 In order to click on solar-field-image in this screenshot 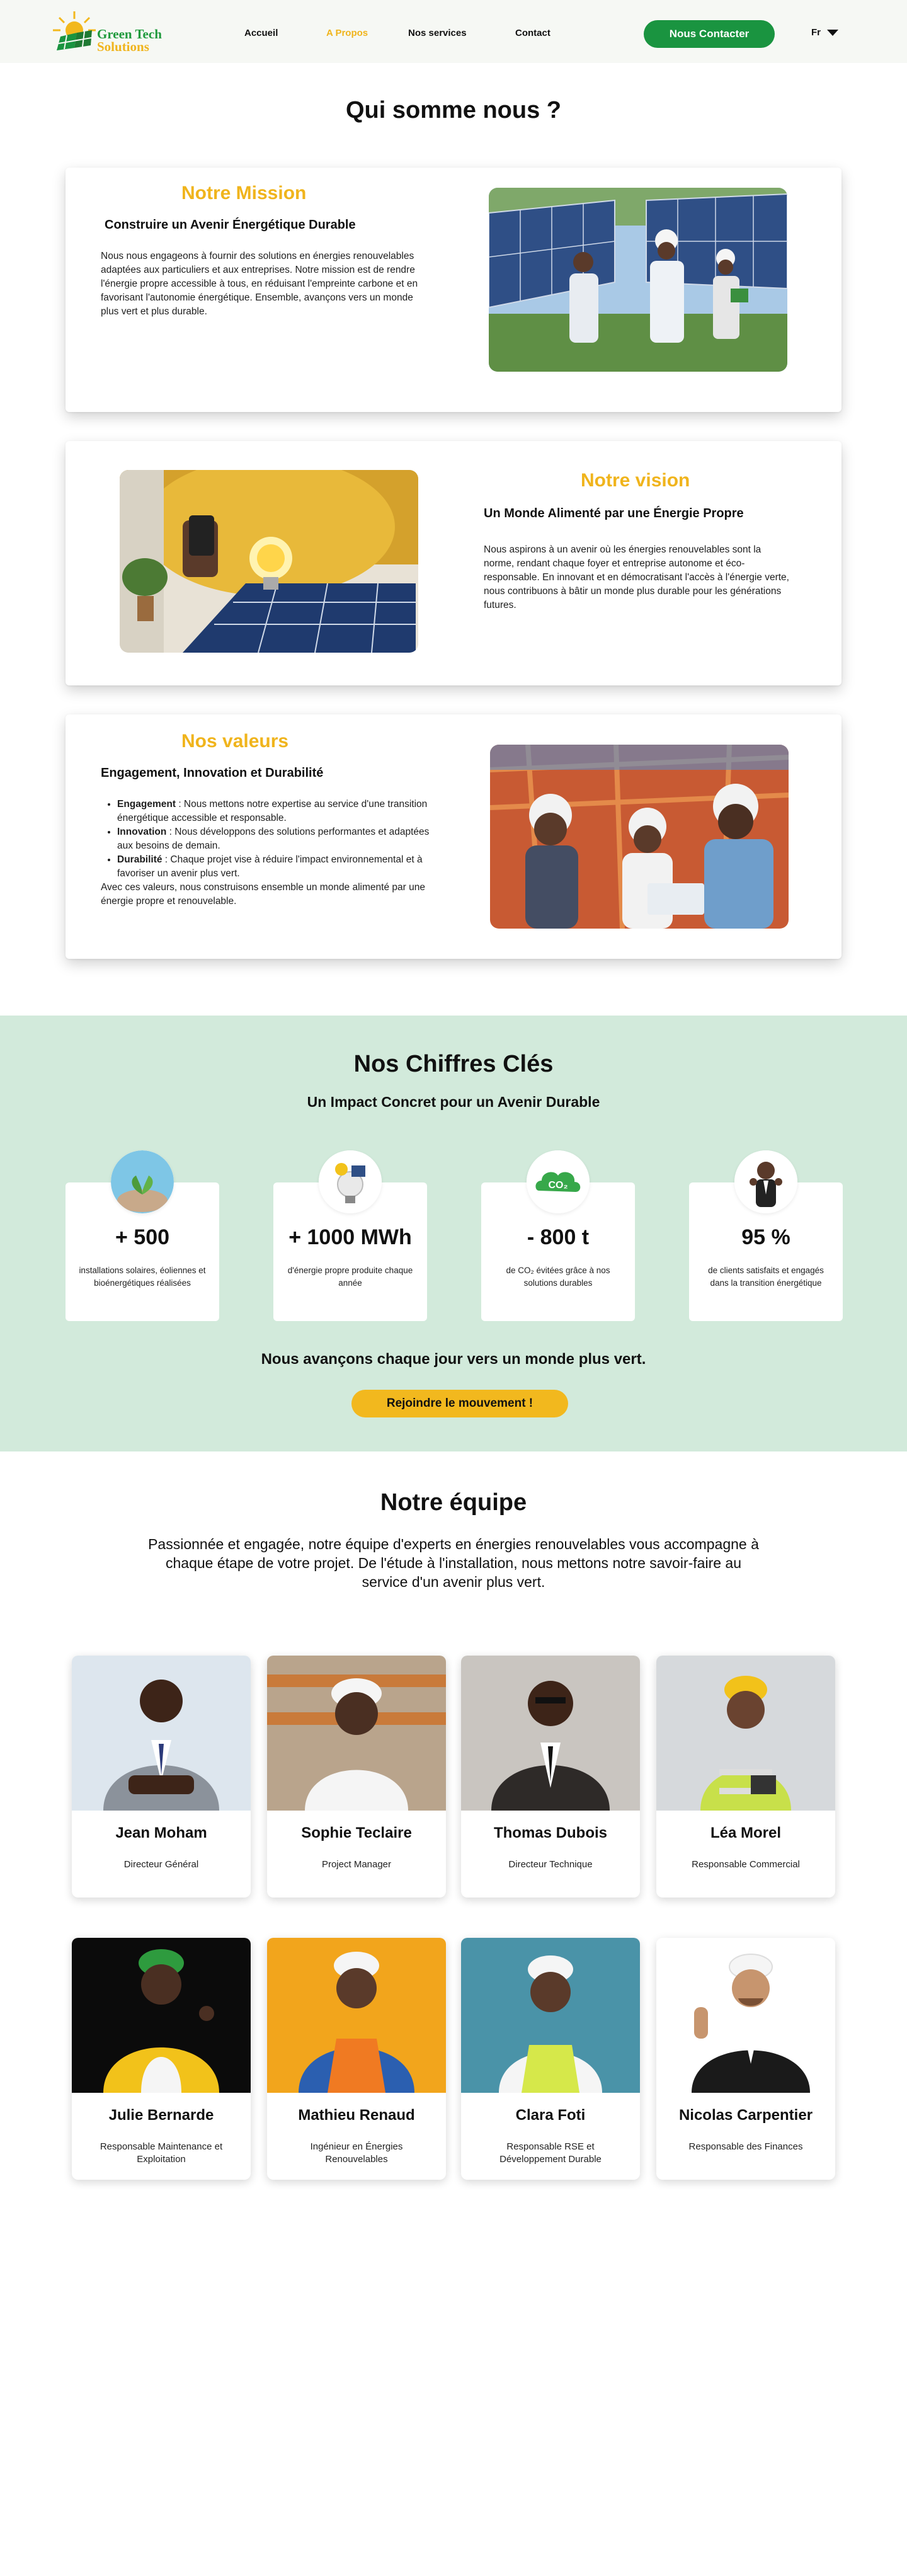, I will do `click(638, 280)`.